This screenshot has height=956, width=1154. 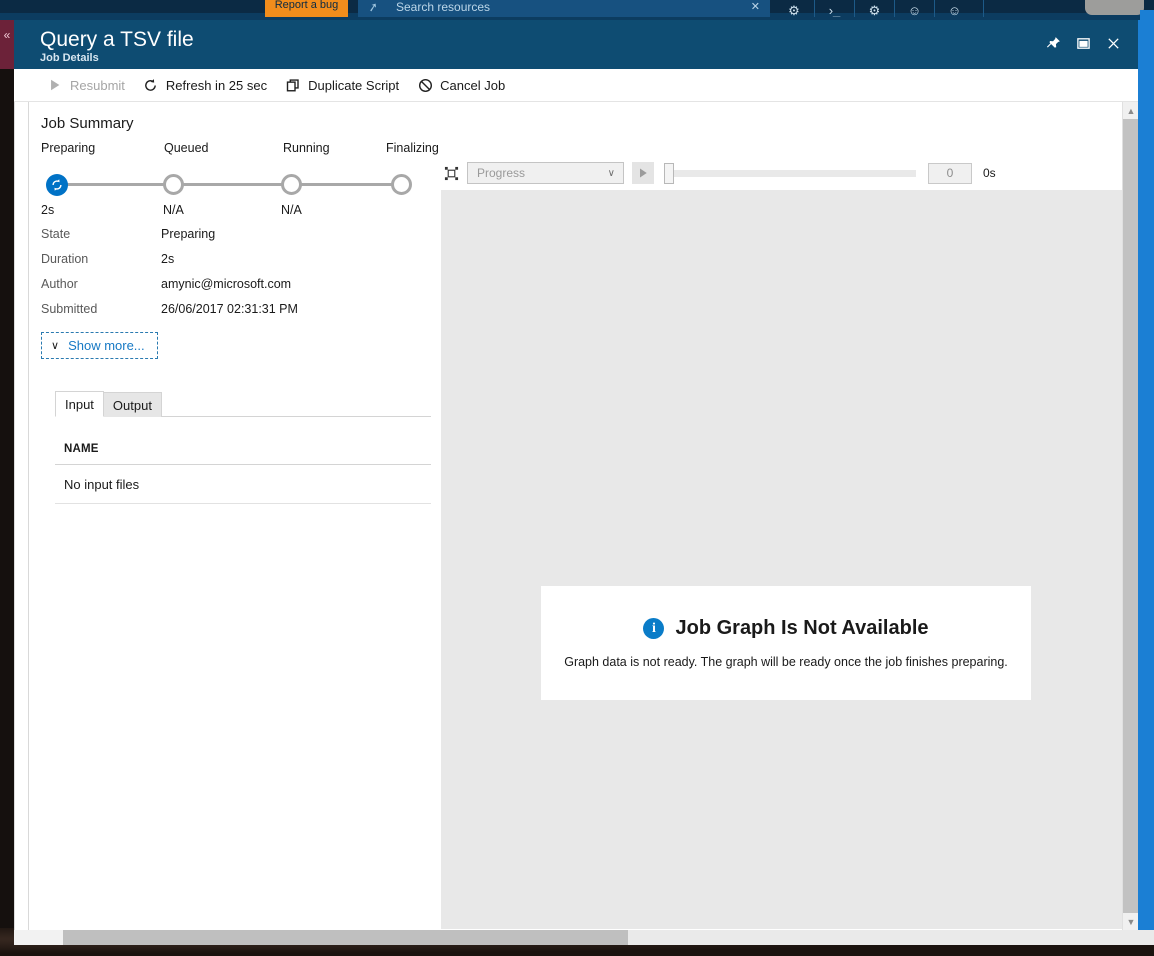 What do you see at coordinates (1114, 7) in the screenshot?
I see `account-chip` at bounding box center [1114, 7].